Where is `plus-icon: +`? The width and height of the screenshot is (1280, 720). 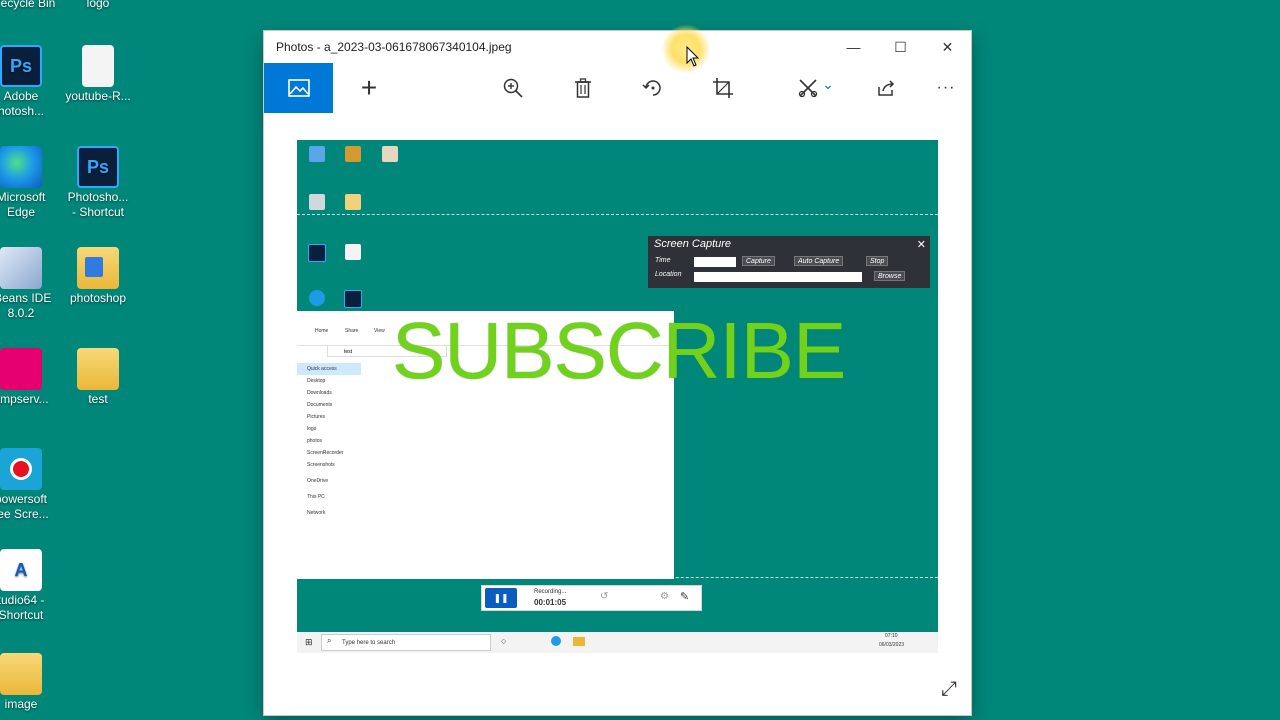
plus-icon: + is located at coordinates (369, 87).